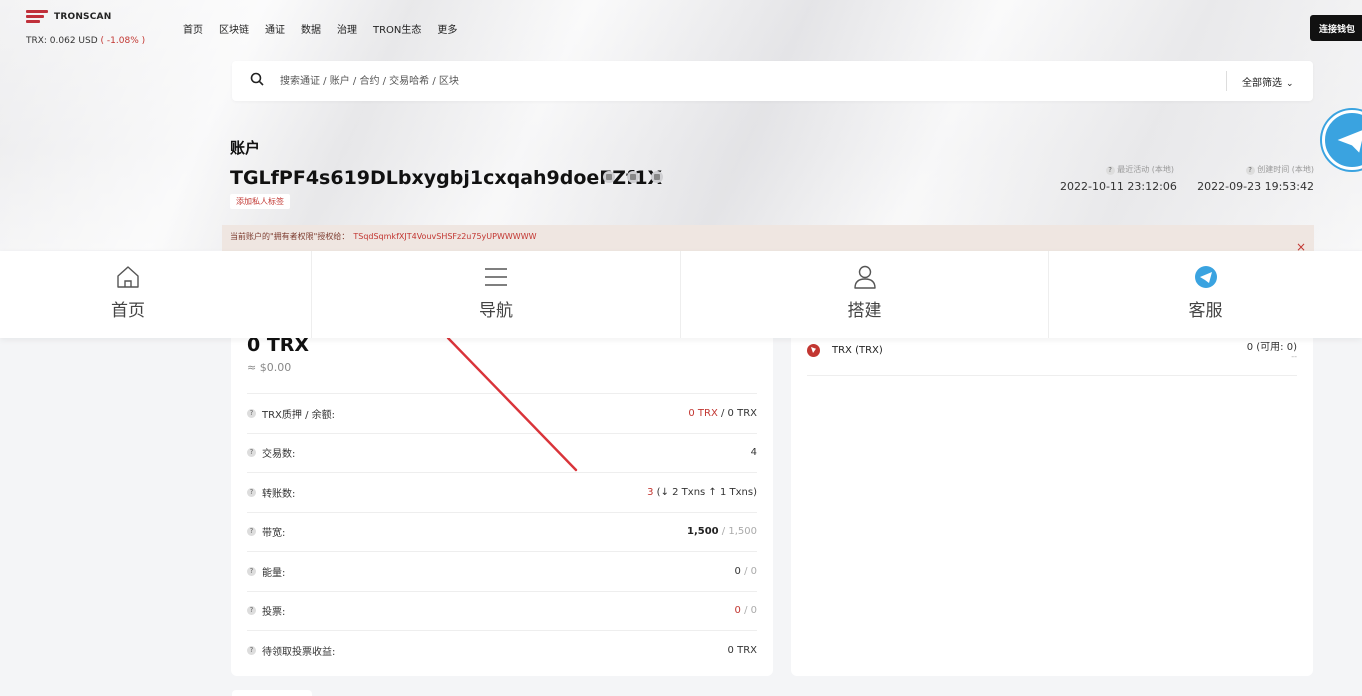 The width and height of the screenshot is (1362, 696). I want to click on stat-label: 交易数:, so click(279, 455).